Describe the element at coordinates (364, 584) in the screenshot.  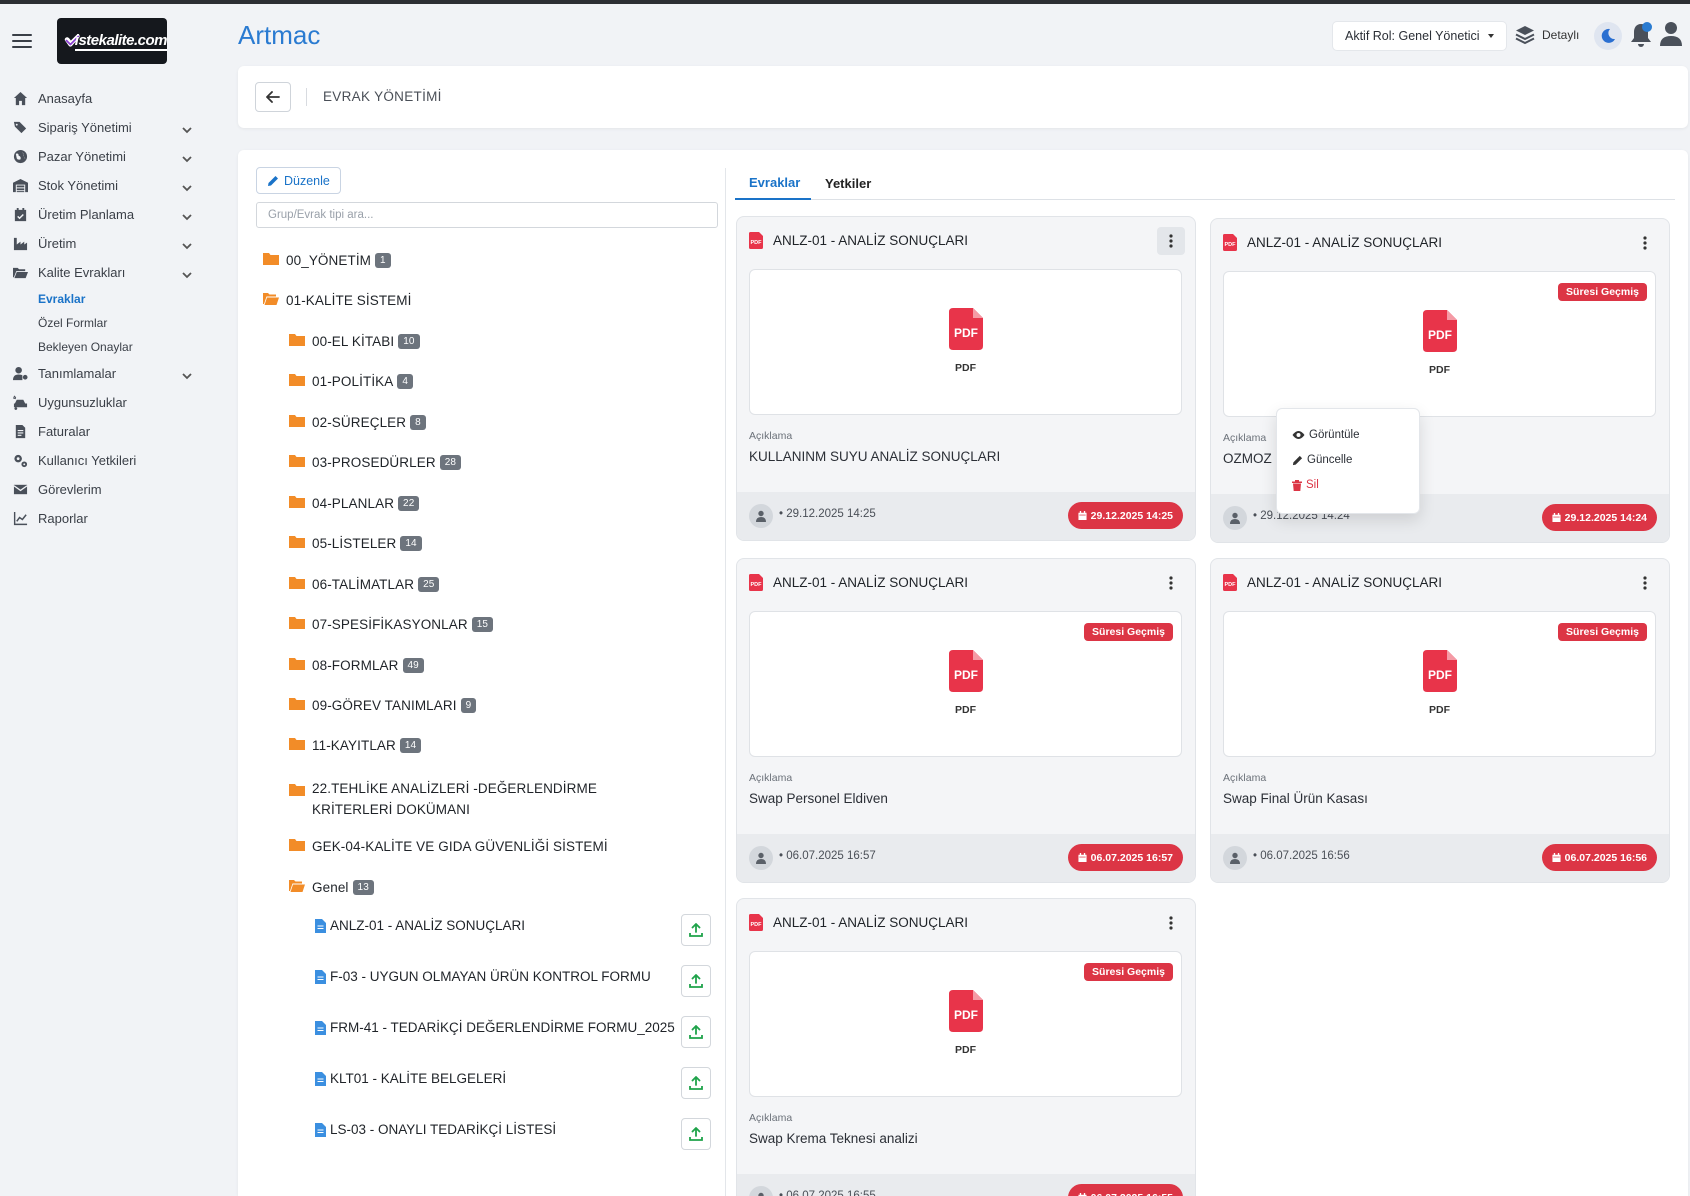
I see `tree-folder: 06-TALİMATLAR 25` at that location.